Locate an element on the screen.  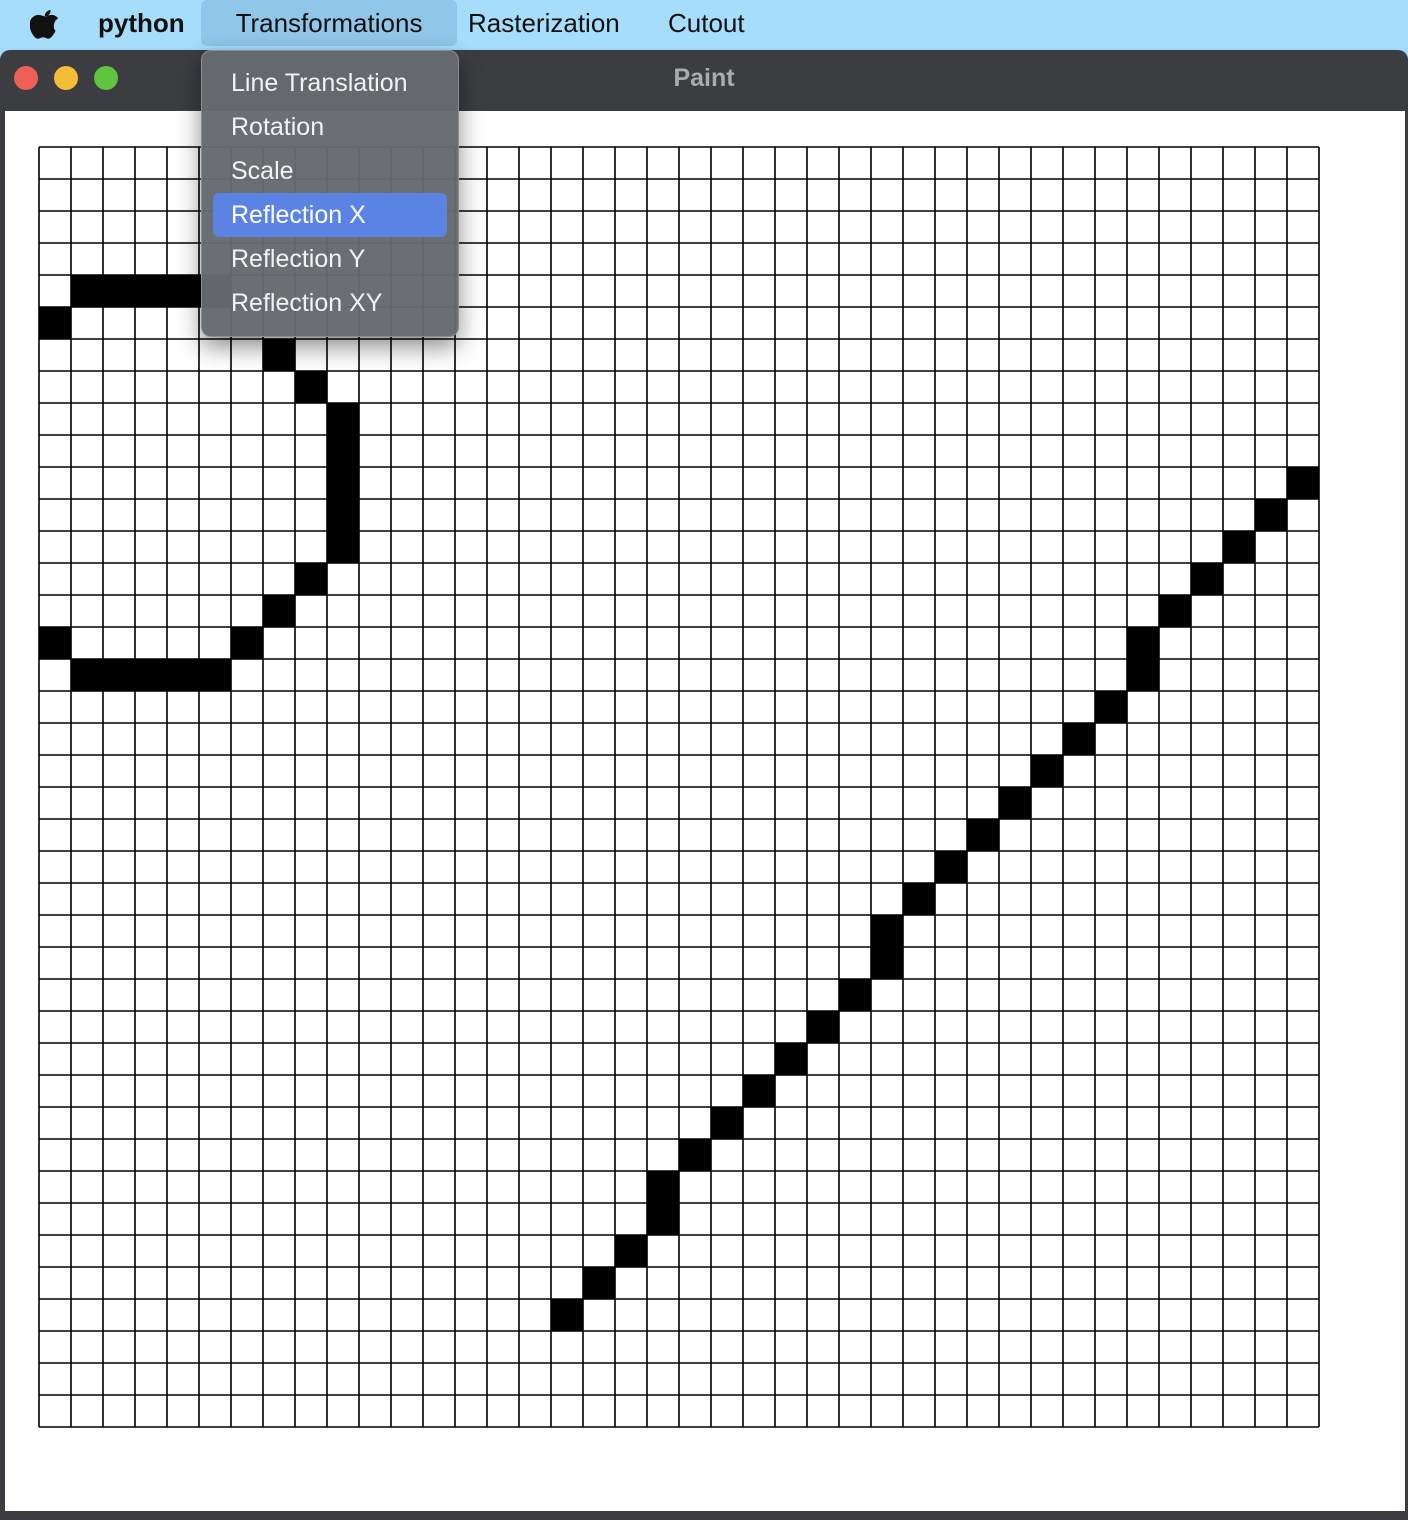
menu-item-line-translation: Line Translation is located at coordinates (330, 83).